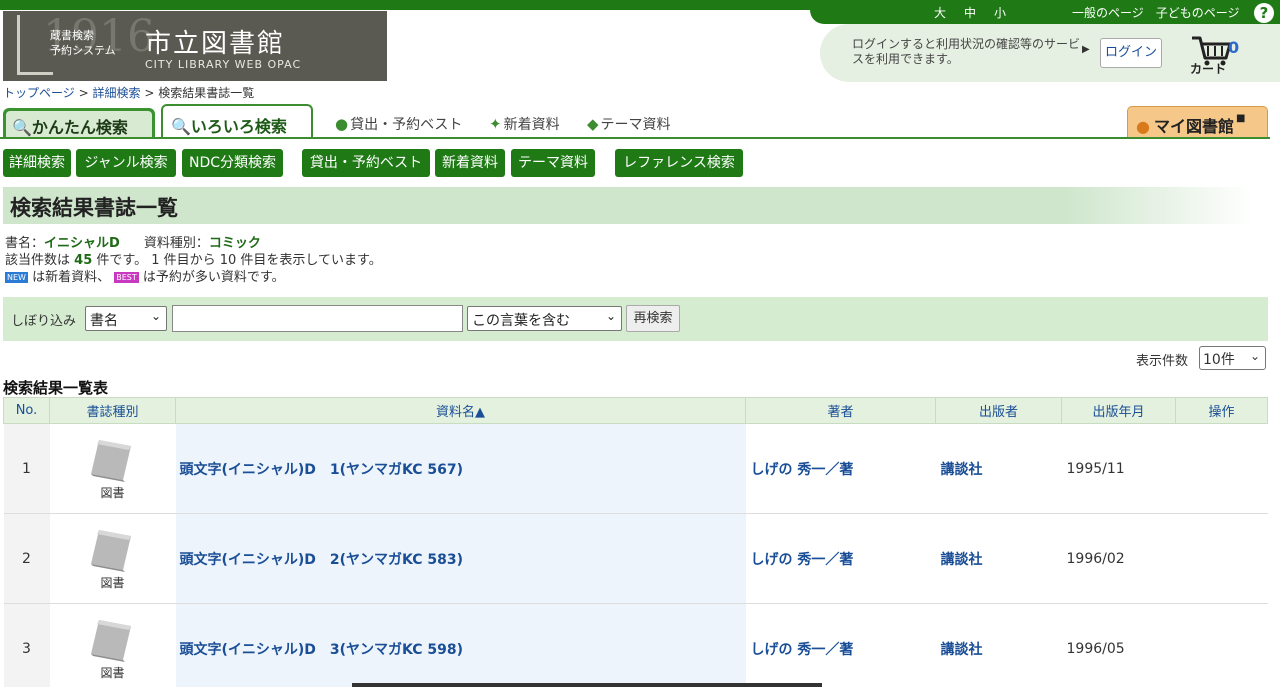  Describe the element at coordinates (1118, 558) in the screenshot. I see `row-date: 1996/02` at that location.